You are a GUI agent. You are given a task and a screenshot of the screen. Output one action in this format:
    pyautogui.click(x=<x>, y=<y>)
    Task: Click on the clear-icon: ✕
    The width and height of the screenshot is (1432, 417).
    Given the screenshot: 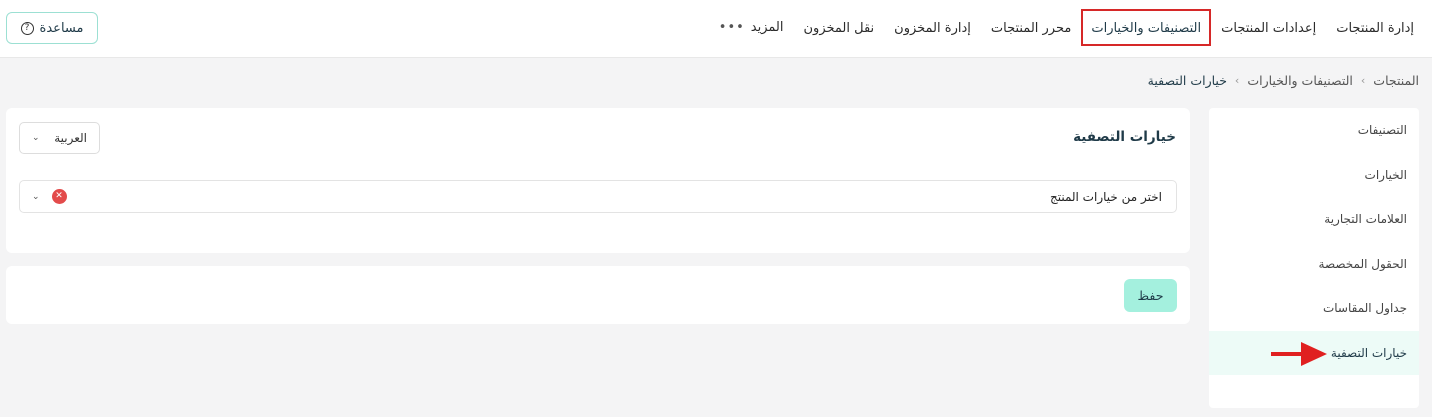 What is the action you would take?
    pyautogui.click(x=59, y=196)
    